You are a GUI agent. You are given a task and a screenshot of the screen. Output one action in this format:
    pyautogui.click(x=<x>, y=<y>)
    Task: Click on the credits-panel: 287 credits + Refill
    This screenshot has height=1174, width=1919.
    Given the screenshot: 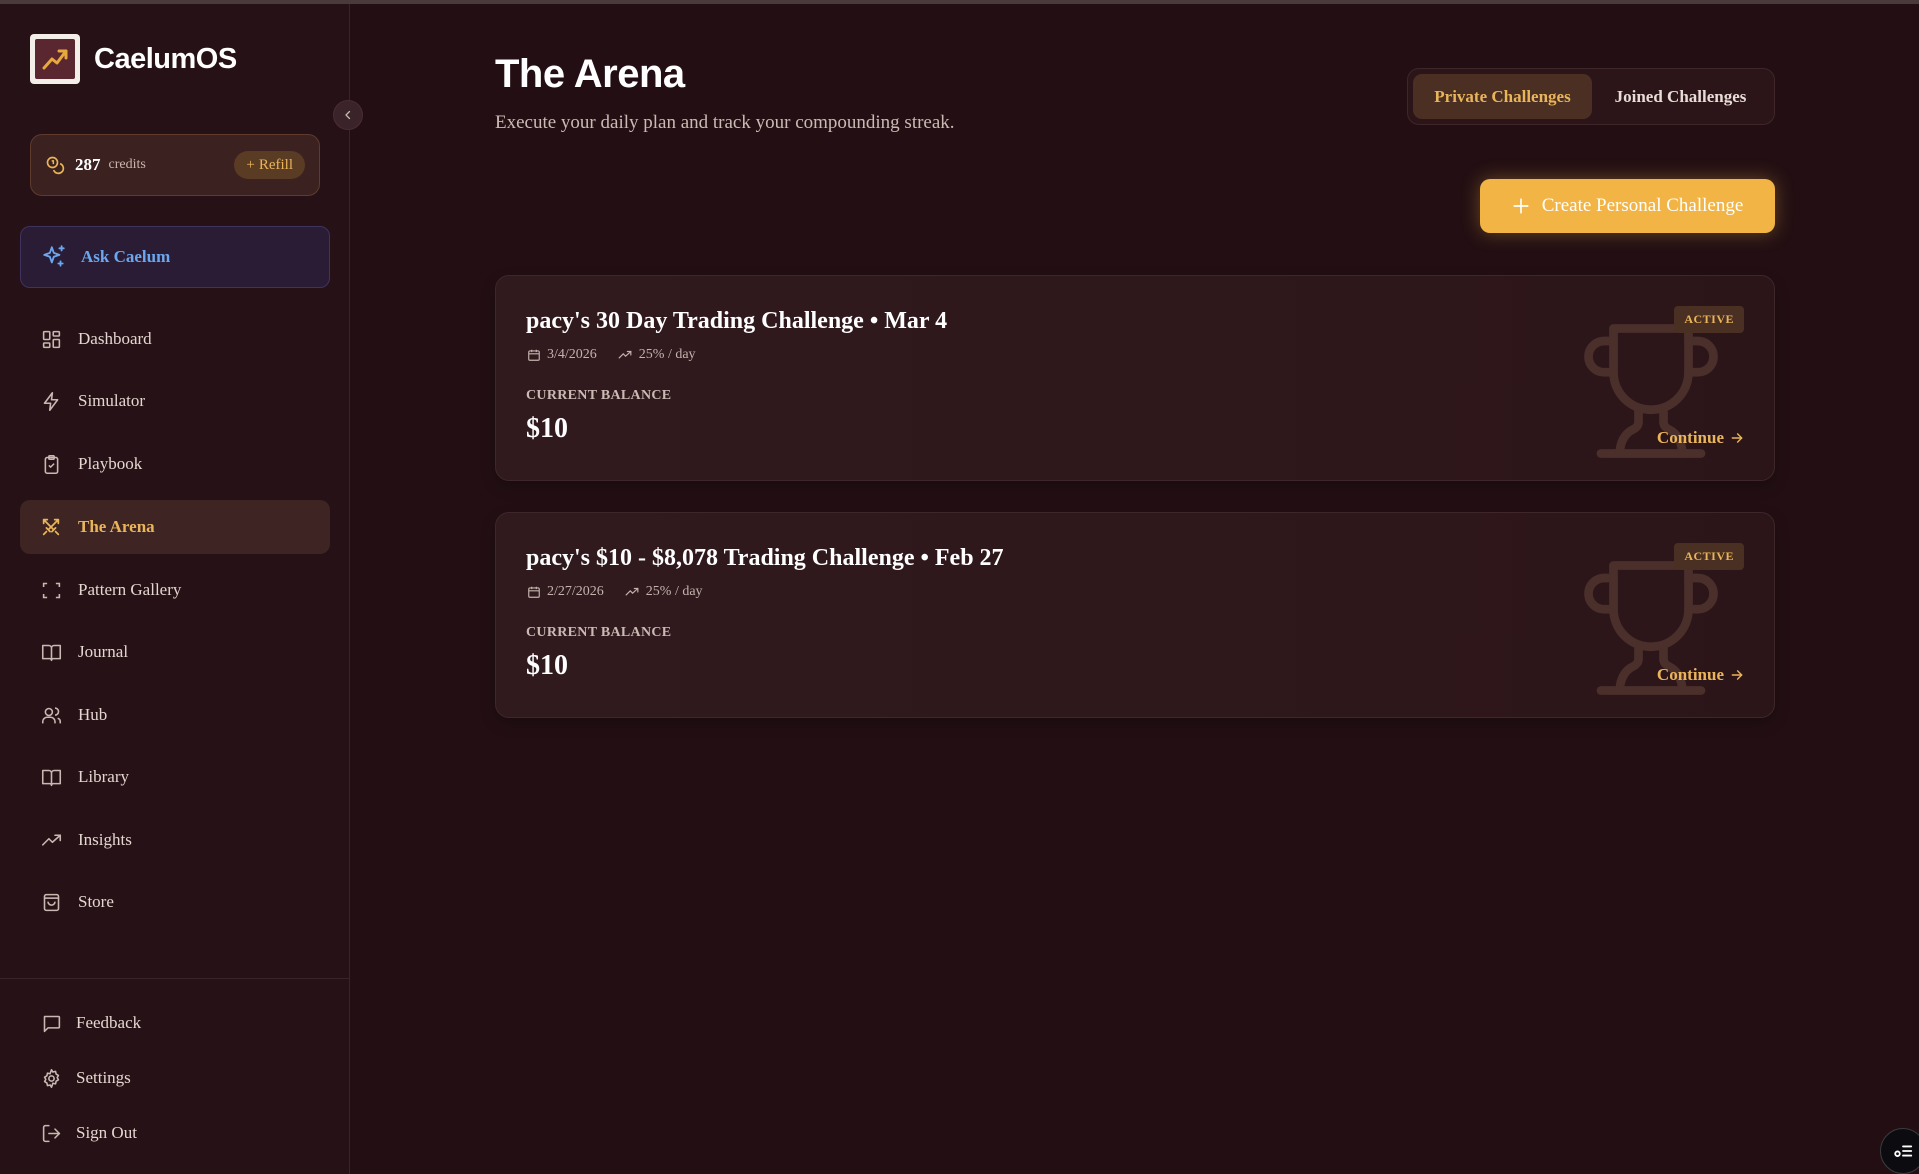 What is the action you would take?
    pyautogui.click(x=175, y=165)
    